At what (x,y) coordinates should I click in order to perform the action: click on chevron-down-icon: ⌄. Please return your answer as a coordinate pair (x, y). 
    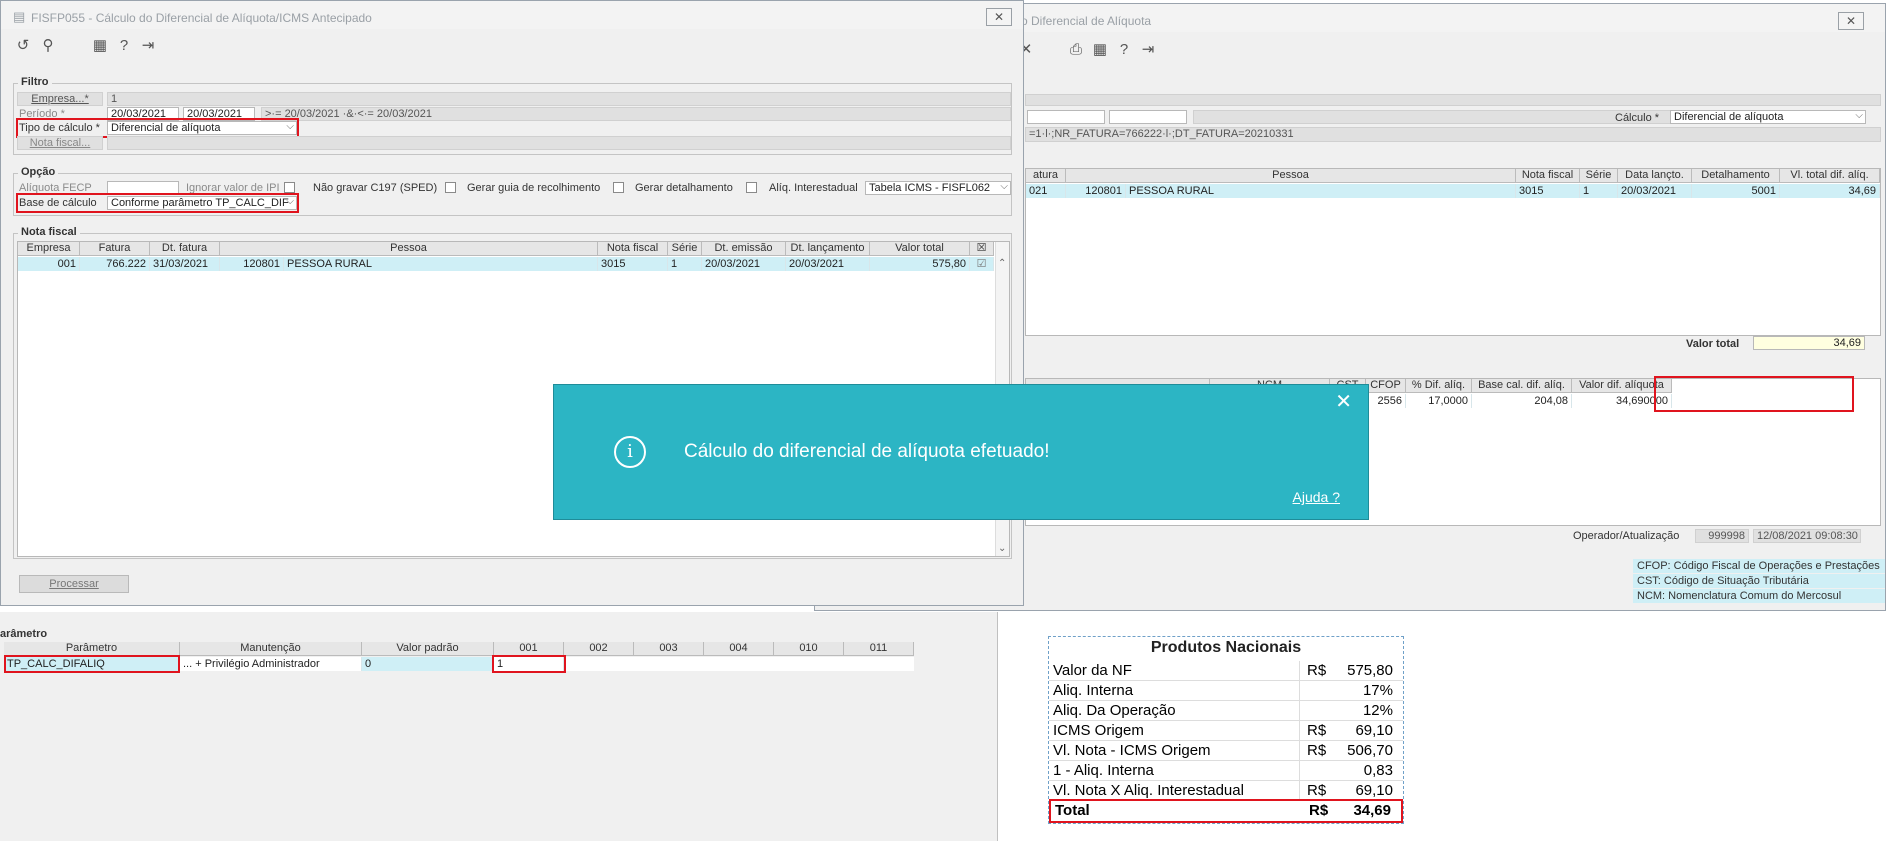
    Looking at the image, I should click on (1002, 548).